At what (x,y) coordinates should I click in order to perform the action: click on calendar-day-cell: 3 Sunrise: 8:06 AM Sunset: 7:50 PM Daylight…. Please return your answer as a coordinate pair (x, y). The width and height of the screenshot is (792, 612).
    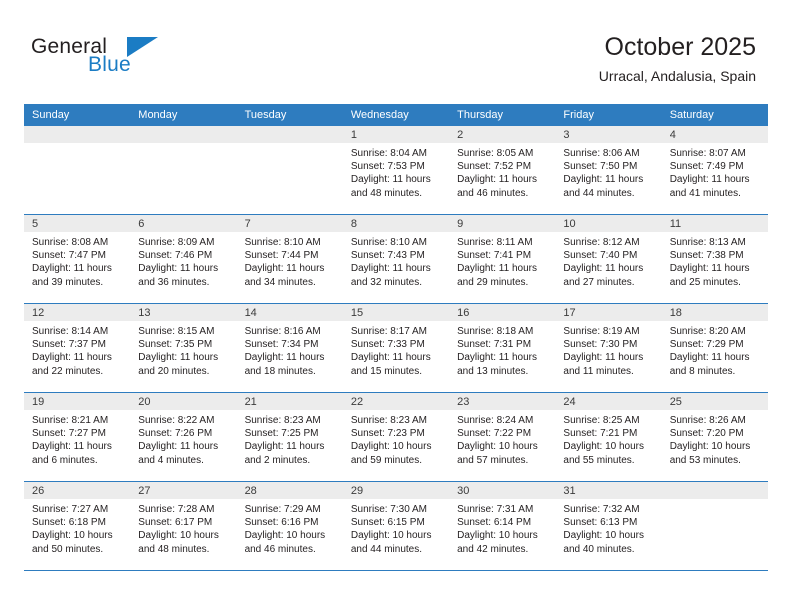
    Looking at the image, I should click on (608, 170).